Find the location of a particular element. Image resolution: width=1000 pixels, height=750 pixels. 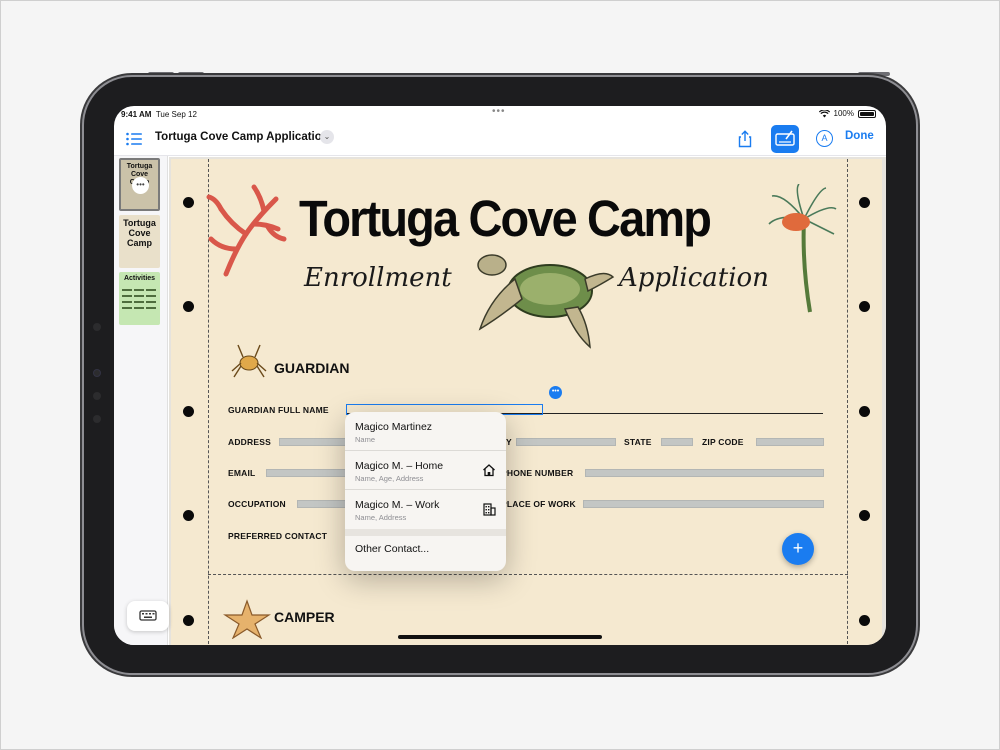

home-indicator is located at coordinates (500, 637).